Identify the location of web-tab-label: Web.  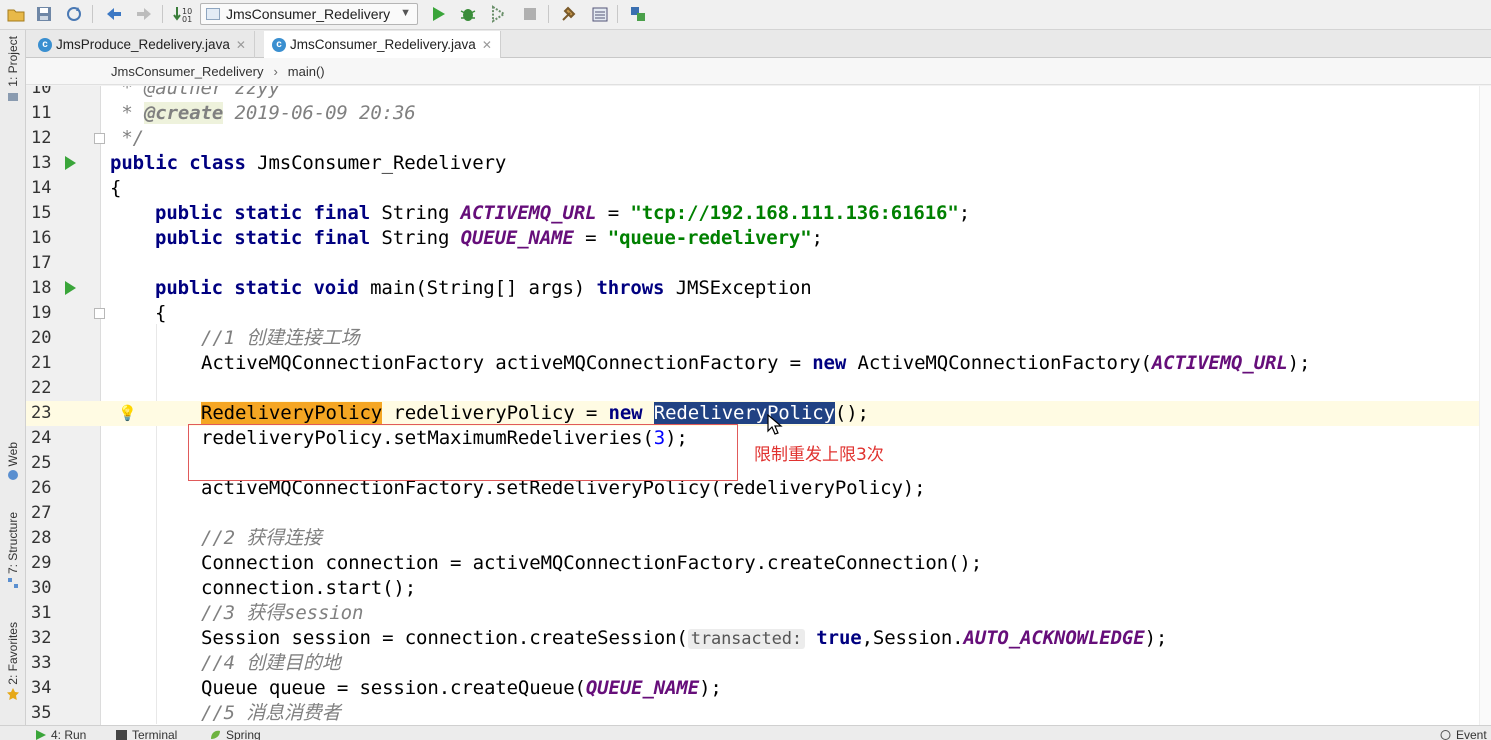
(13, 454).